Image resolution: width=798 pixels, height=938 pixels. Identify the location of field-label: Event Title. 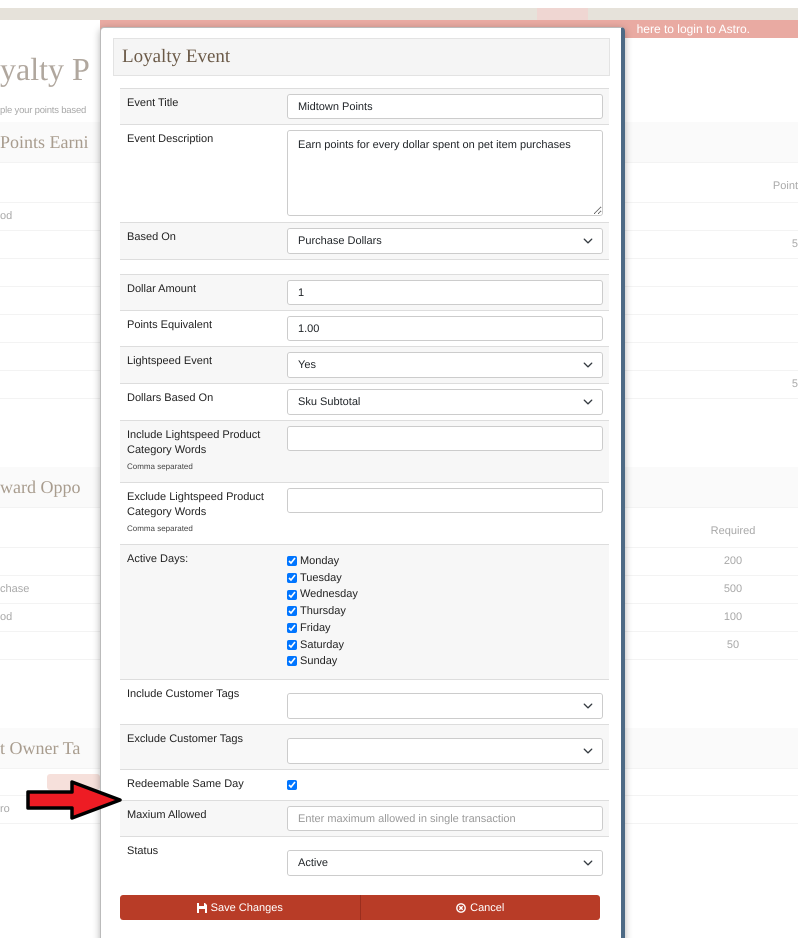
(153, 103).